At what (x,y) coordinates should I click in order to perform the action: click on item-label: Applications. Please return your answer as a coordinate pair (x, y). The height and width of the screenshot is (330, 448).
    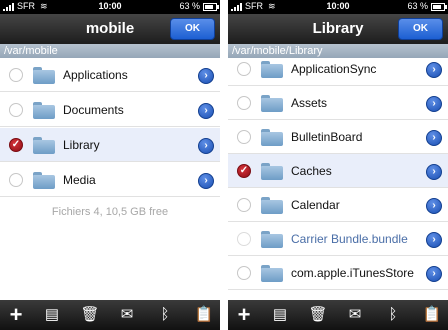
    Looking at the image, I should click on (95, 75).